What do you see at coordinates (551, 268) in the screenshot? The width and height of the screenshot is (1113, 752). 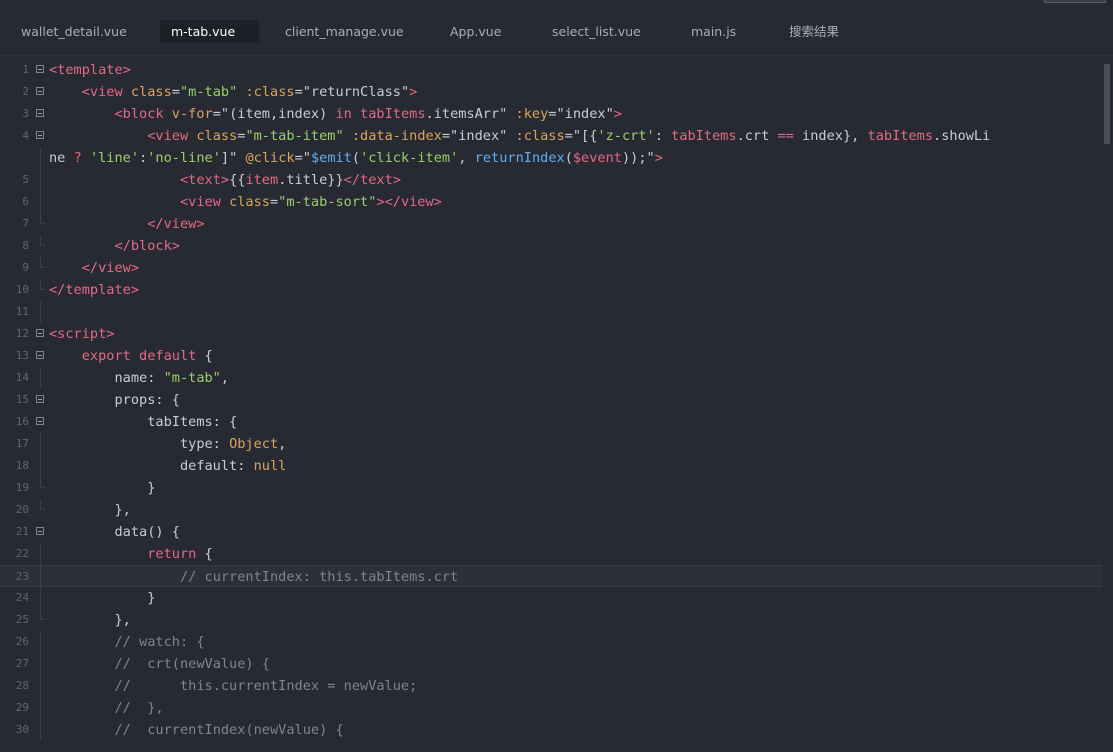 I see `code-line: 9 </view>` at bounding box center [551, 268].